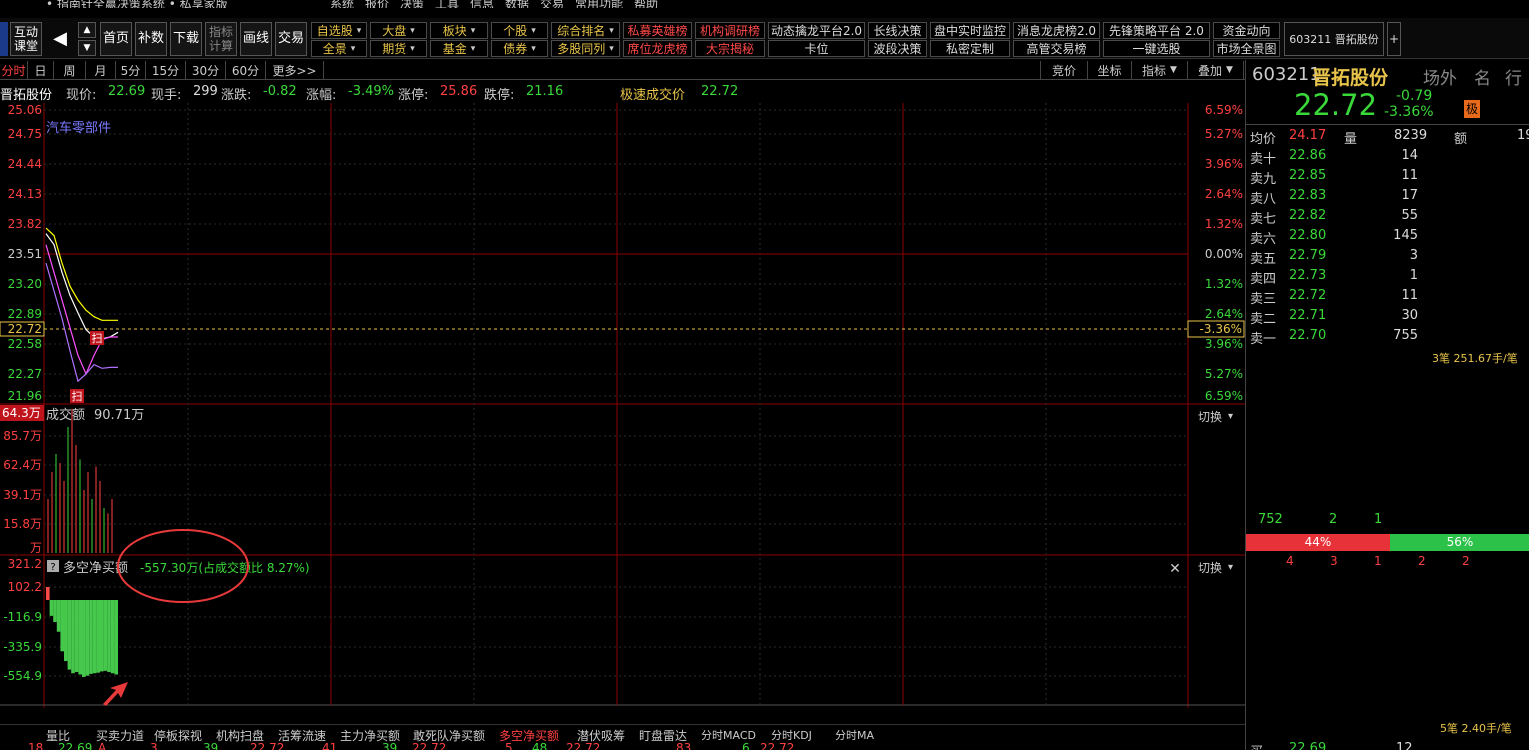 The height and width of the screenshot is (750, 1529). I want to click on trade-button: 交易, so click(291, 39).